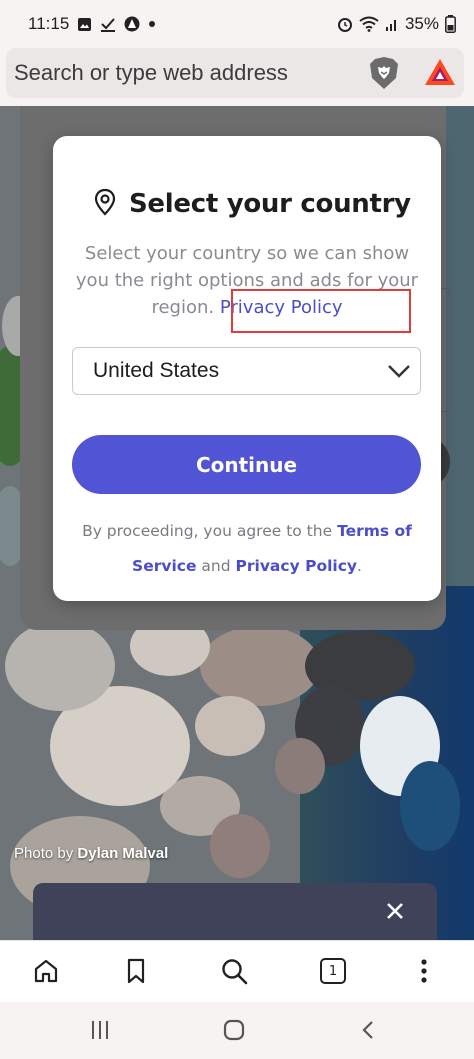 Image resolution: width=474 pixels, height=1059 pixels. Describe the element at coordinates (184, 73) in the screenshot. I see `address-input` at that location.